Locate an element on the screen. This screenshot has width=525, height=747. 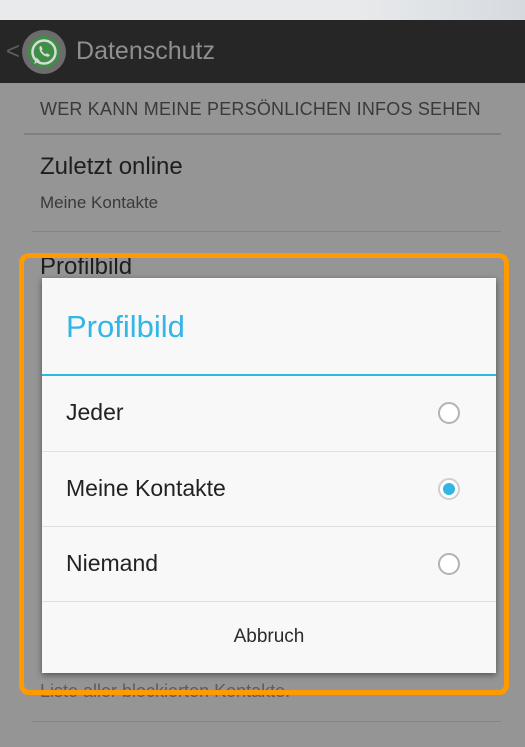
section-header: WER KANN MEINE PERSÖNLICHEN INFOS SEHEN is located at coordinates (260, 109).